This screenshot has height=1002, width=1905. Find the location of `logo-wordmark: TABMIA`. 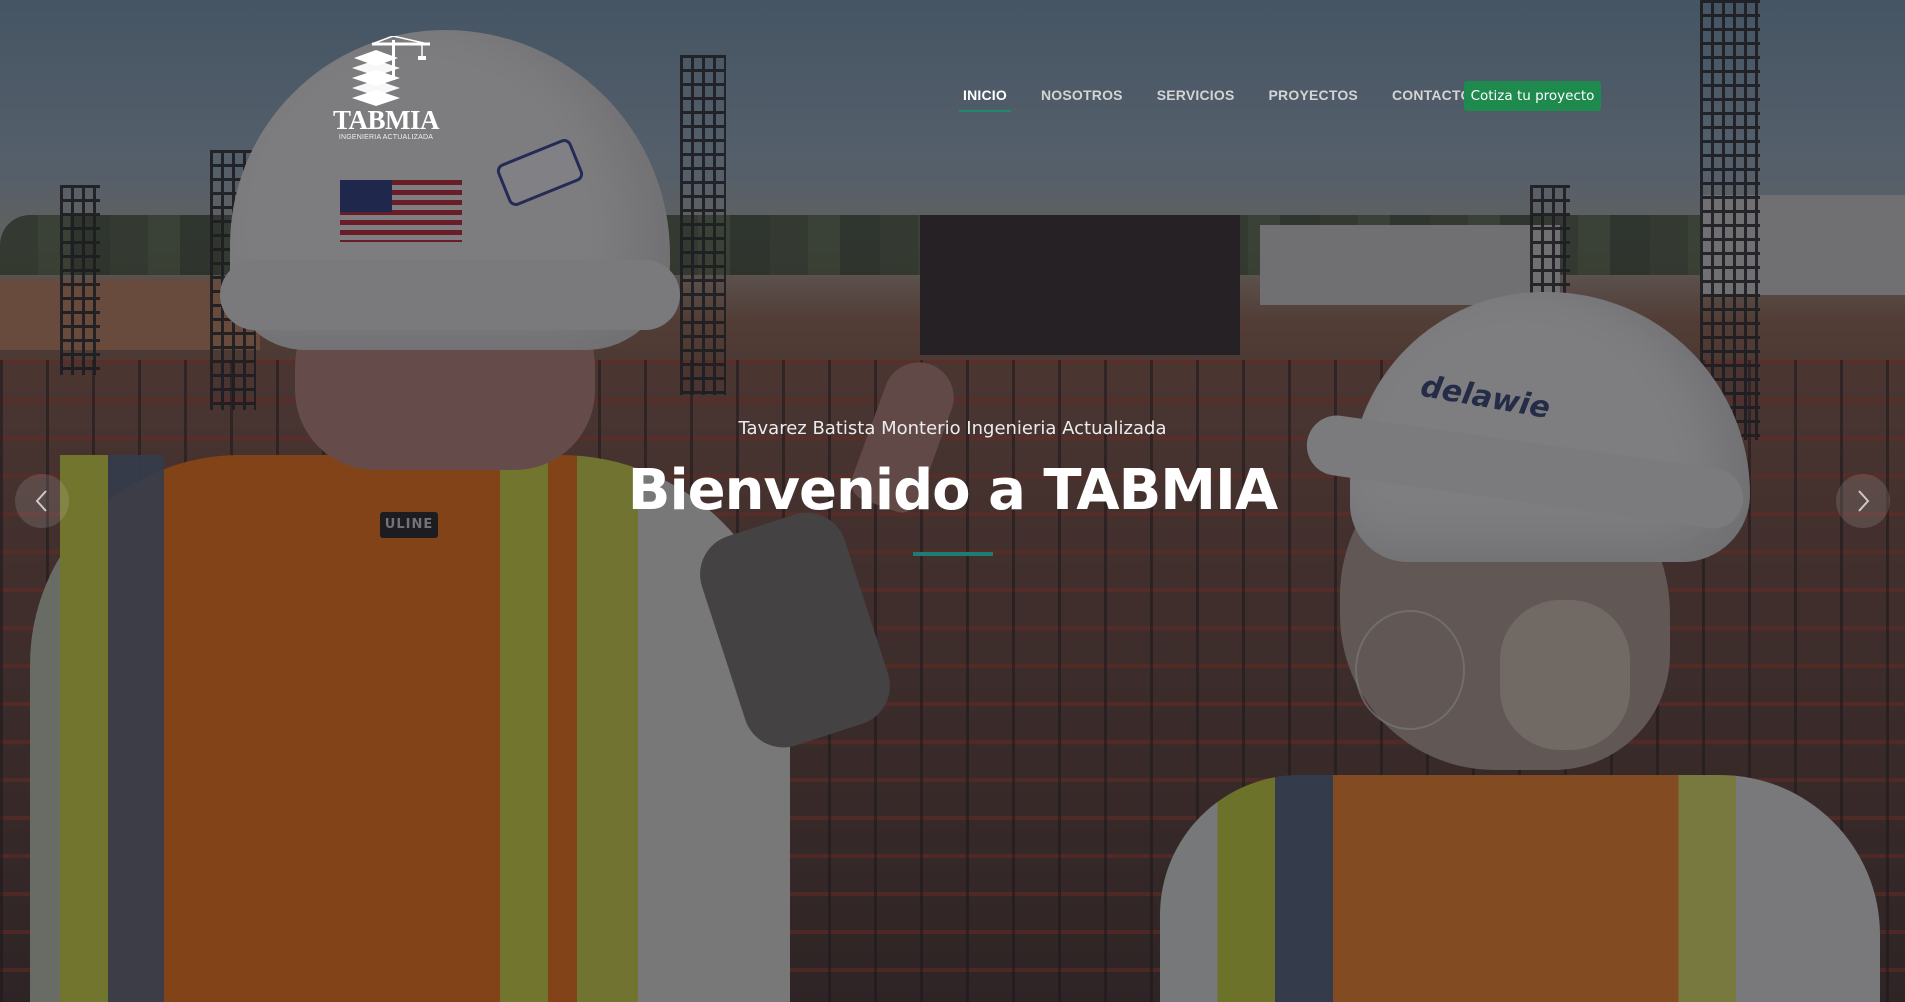

logo-wordmark: TABMIA is located at coordinates (386, 120).